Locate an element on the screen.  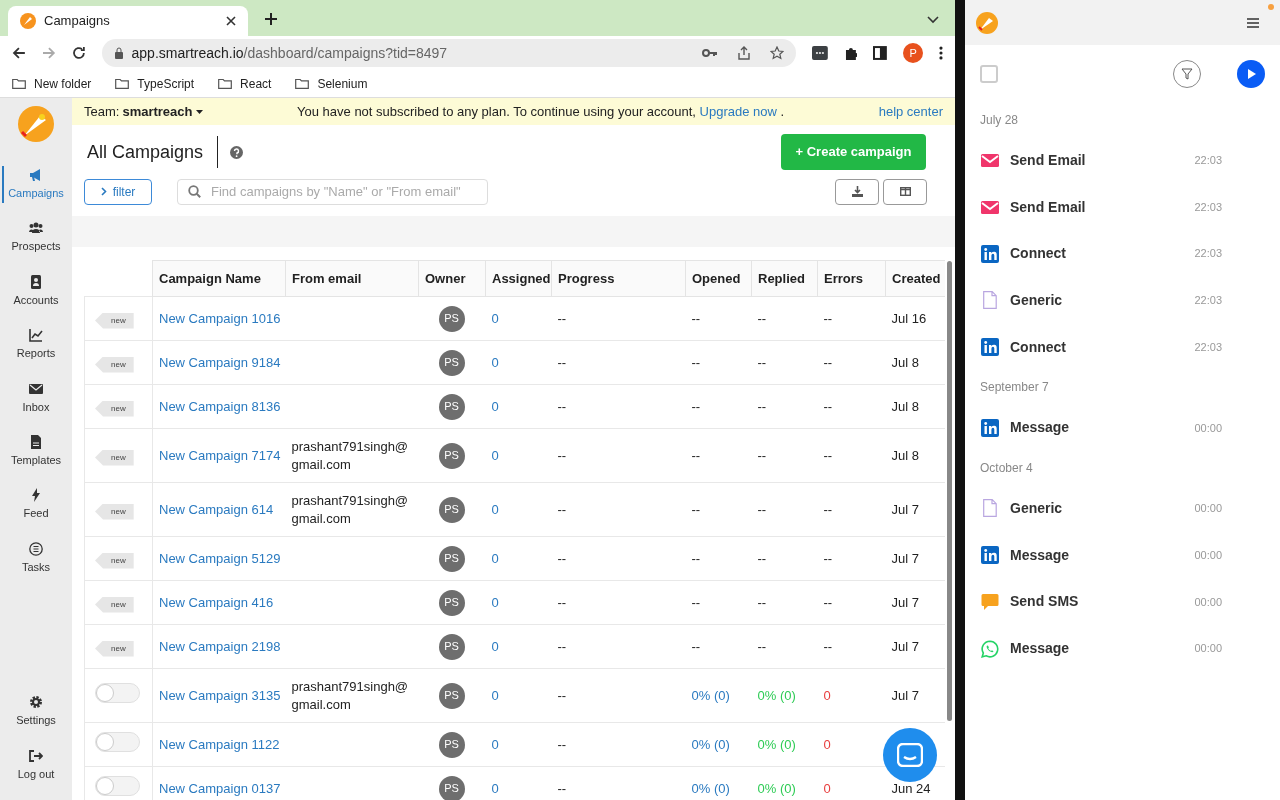
new-tab-icon is located at coordinates (271, 19).